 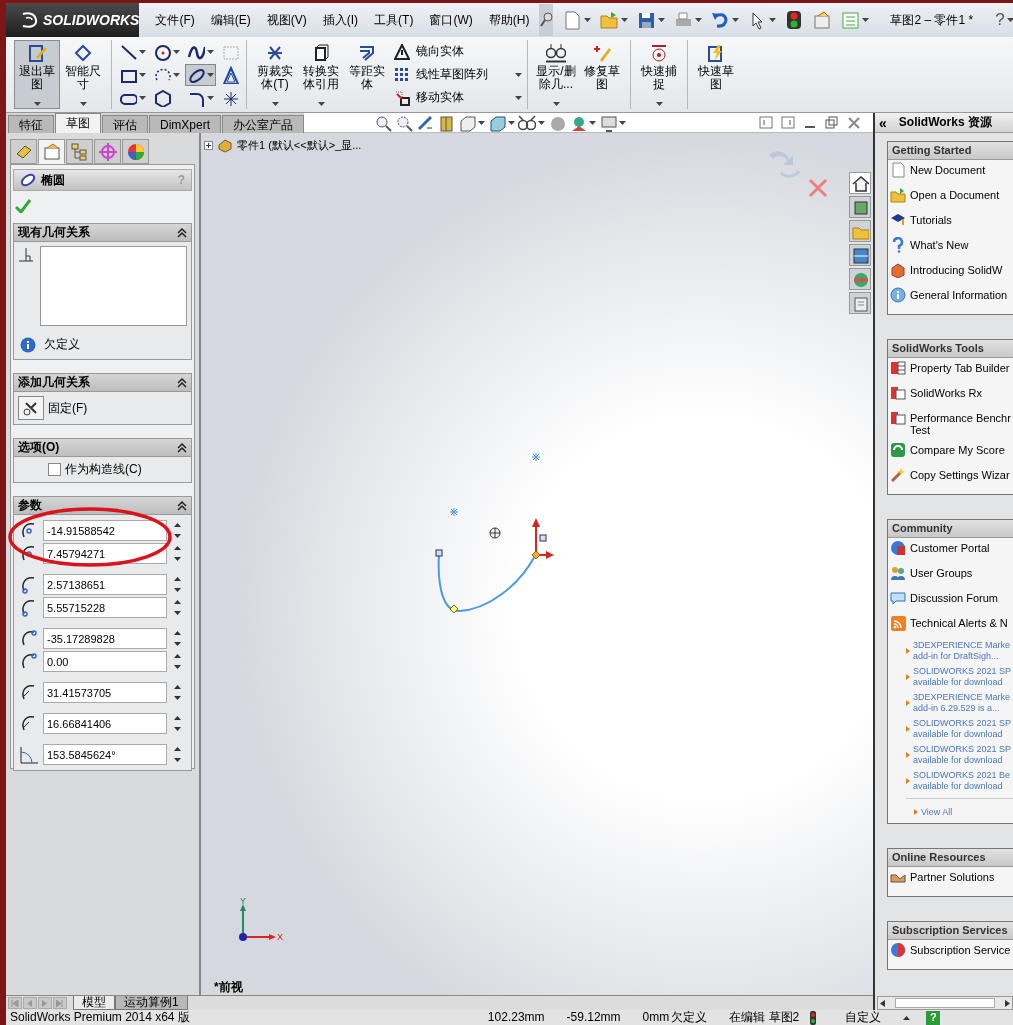 I want to click on resource-link: New Document, so click(x=950, y=172).